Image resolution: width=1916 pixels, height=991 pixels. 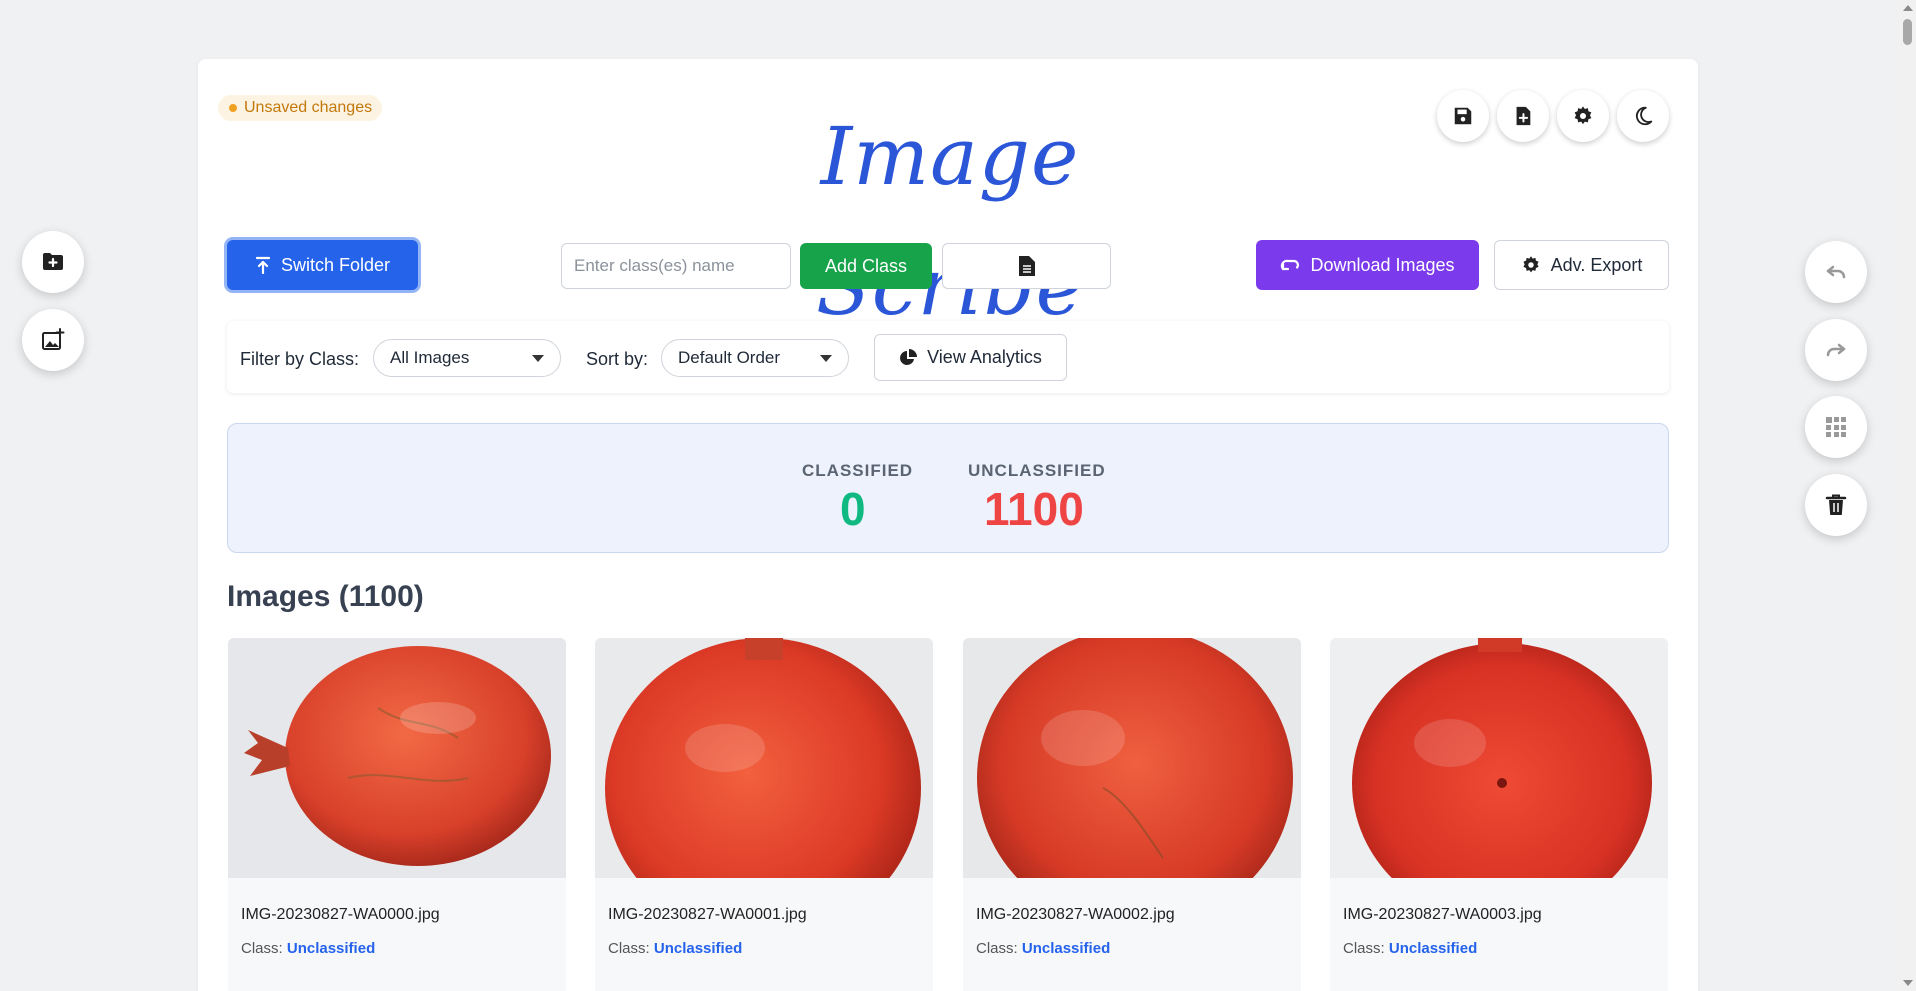 I want to click on grid-view-button, so click(x=1836, y=427).